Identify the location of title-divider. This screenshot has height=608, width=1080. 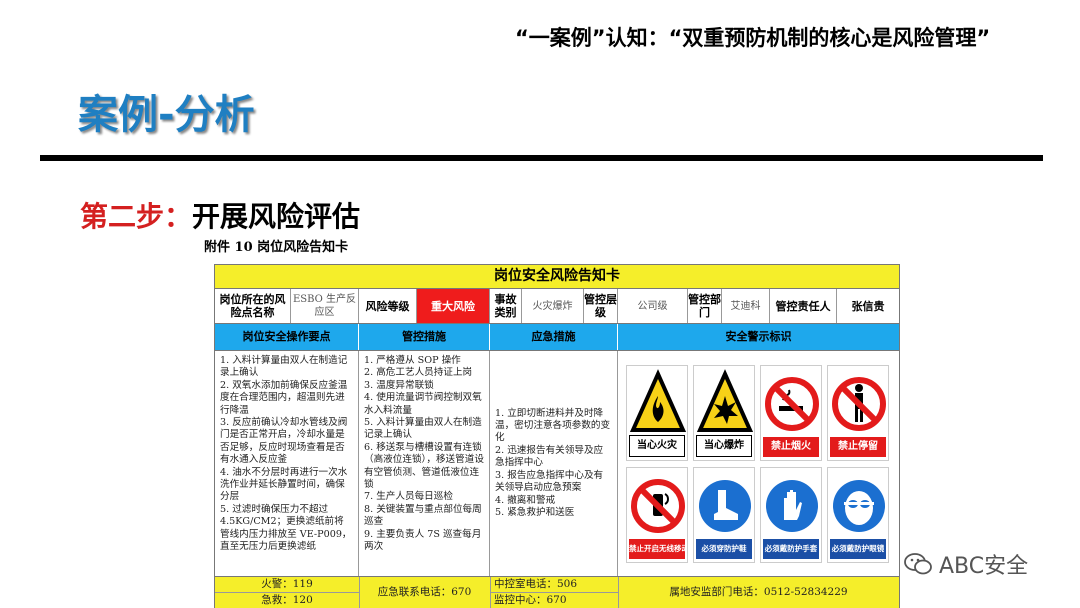
(541, 158).